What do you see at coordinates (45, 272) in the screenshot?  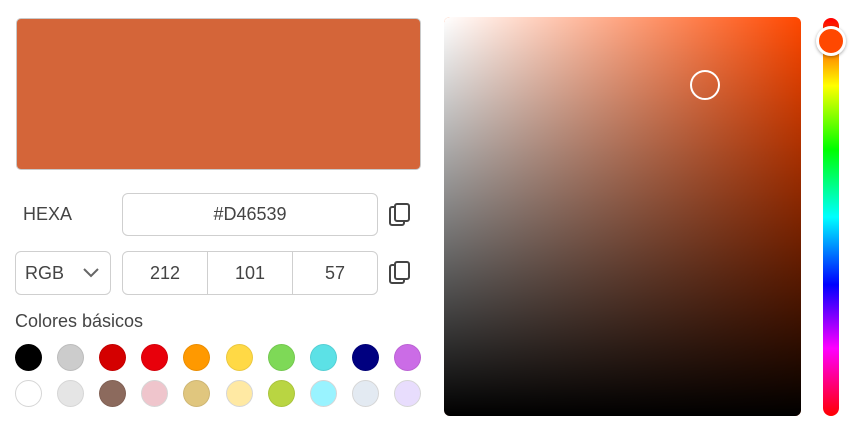 I see `color-mode-value: RGB` at bounding box center [45, 272].